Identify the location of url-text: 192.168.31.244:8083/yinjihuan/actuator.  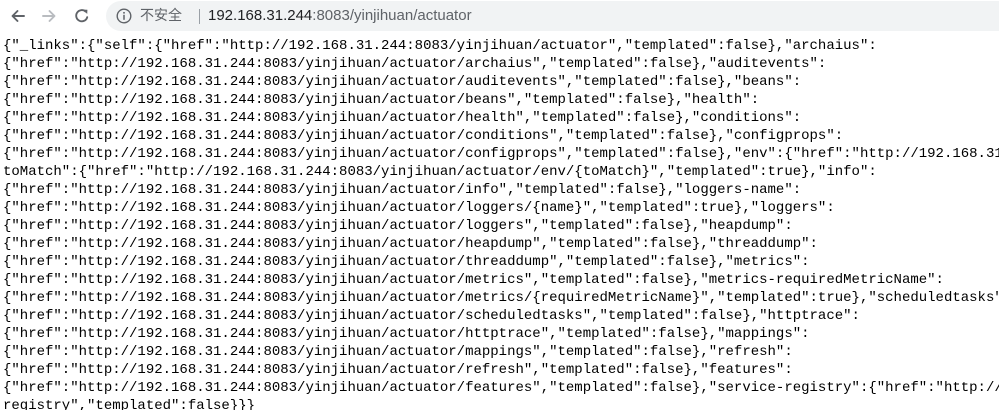
(340, 16).